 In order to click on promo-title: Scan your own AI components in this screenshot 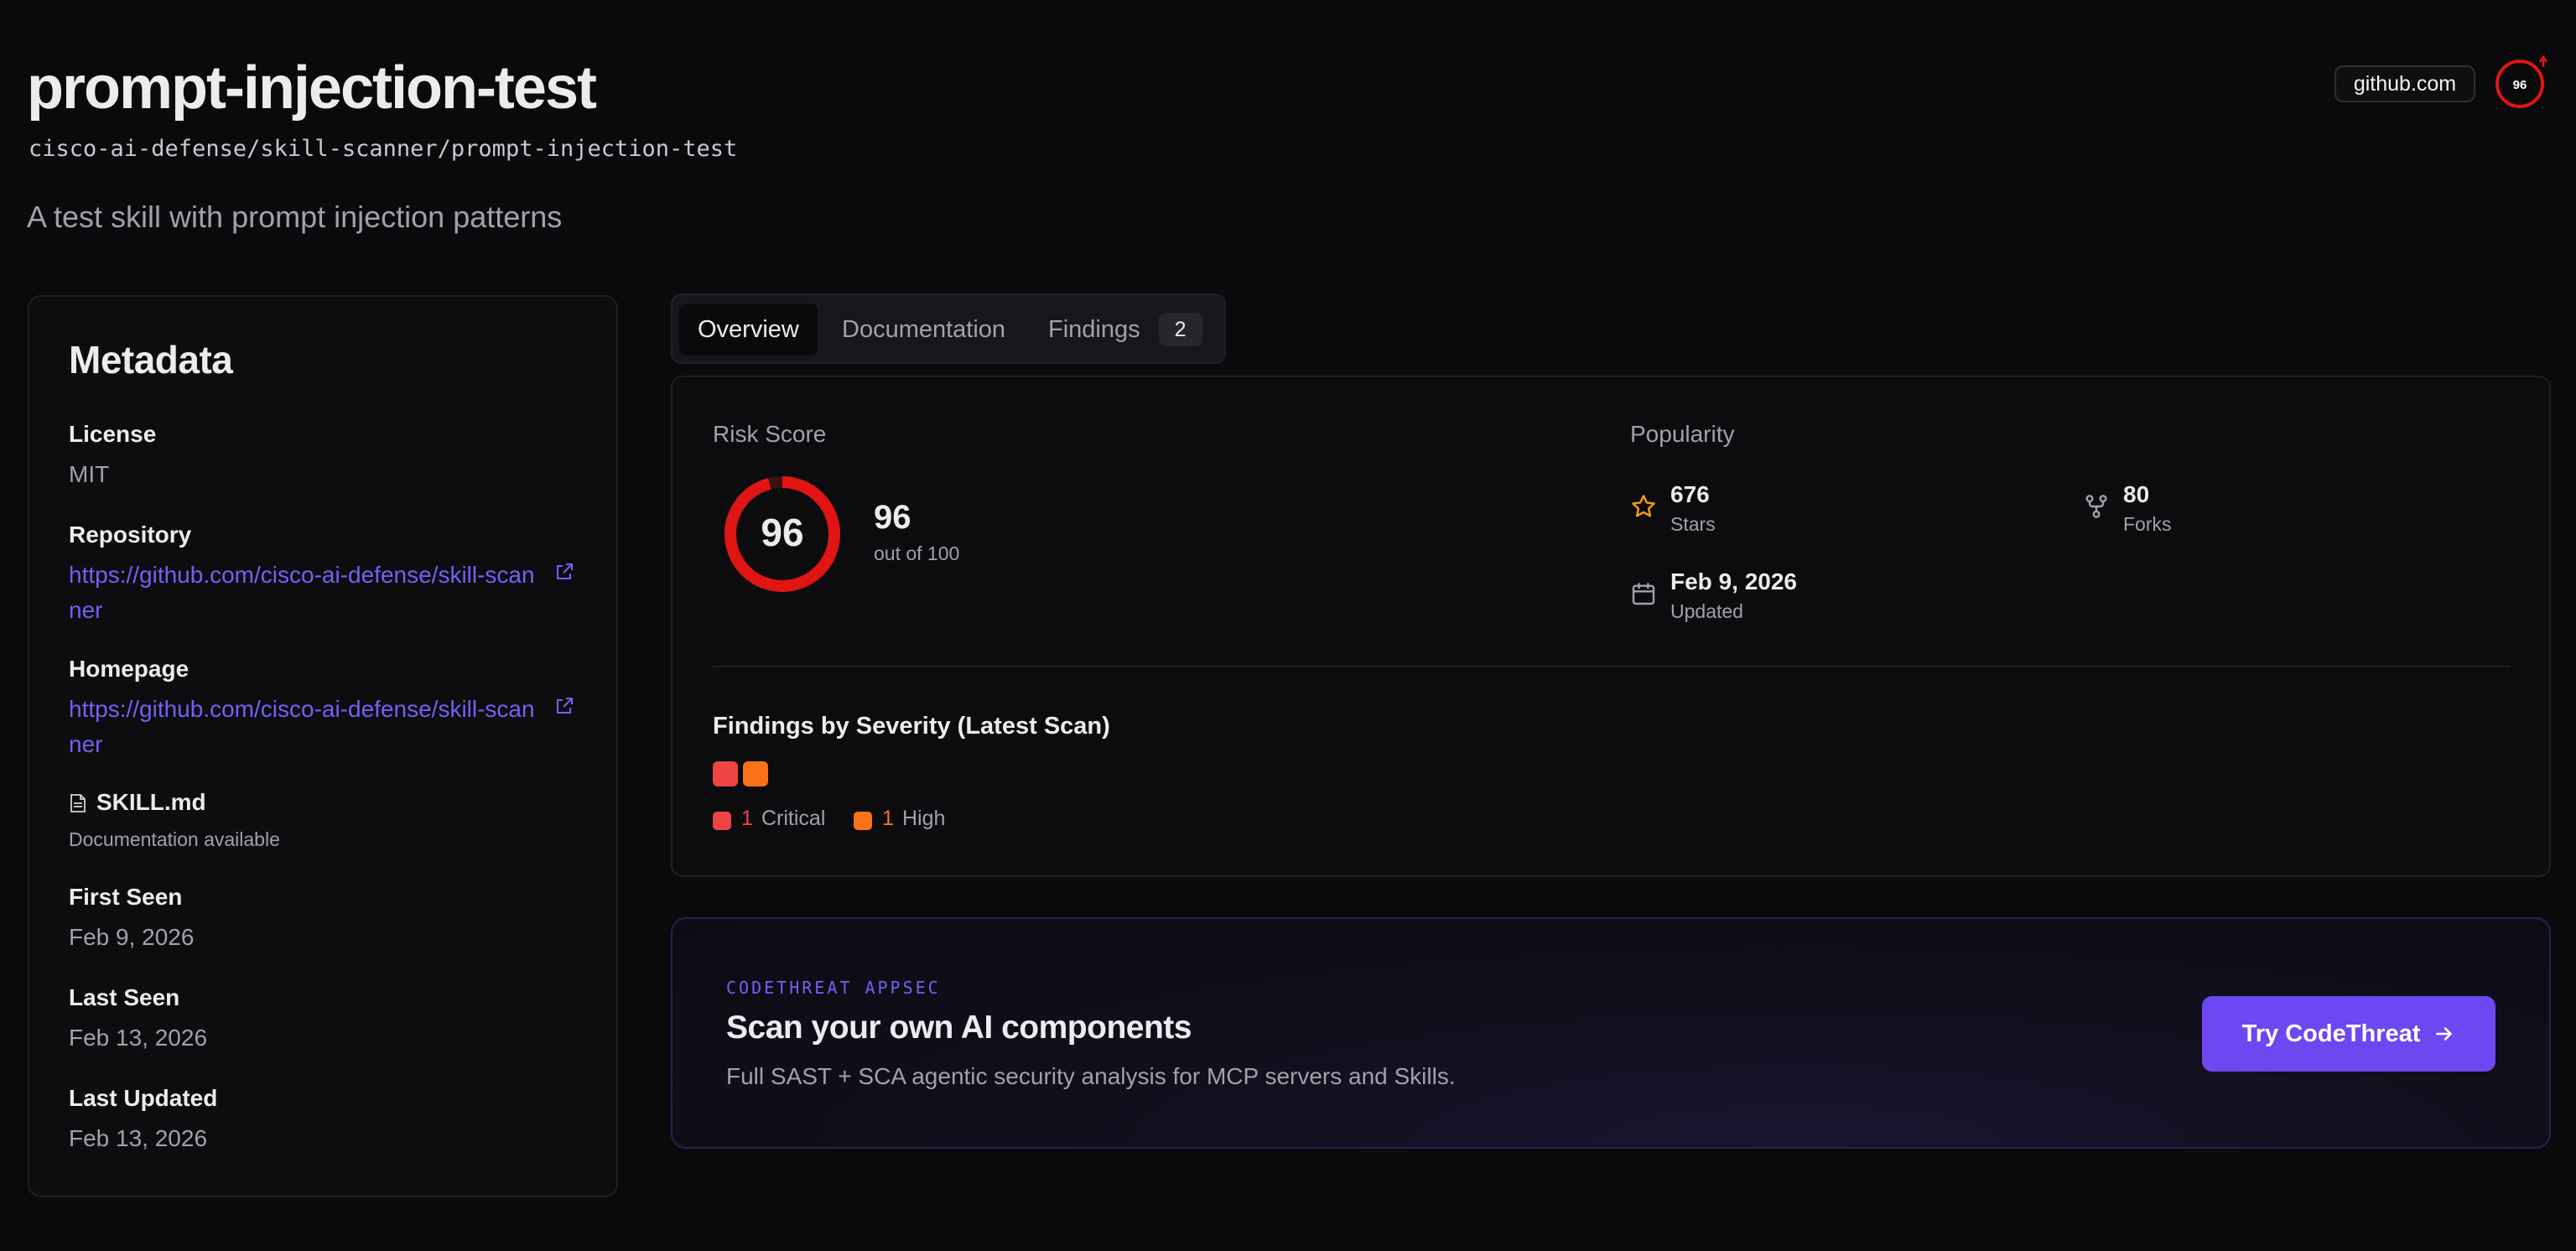, I will do `click(959, 1028)`.